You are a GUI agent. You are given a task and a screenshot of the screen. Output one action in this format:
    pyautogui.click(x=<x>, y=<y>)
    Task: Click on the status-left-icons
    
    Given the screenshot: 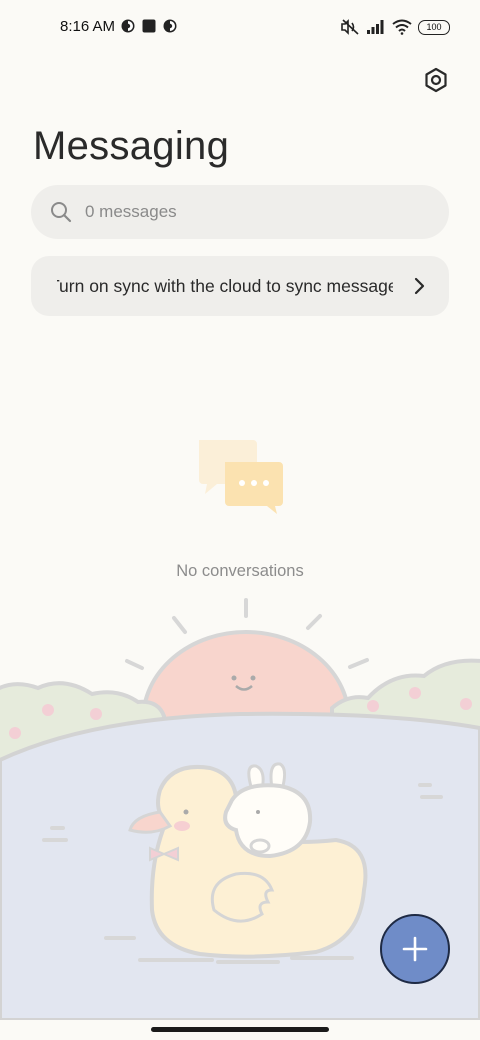 What is the action you would take?
    pyautogui.click(x=149, y=26)
    